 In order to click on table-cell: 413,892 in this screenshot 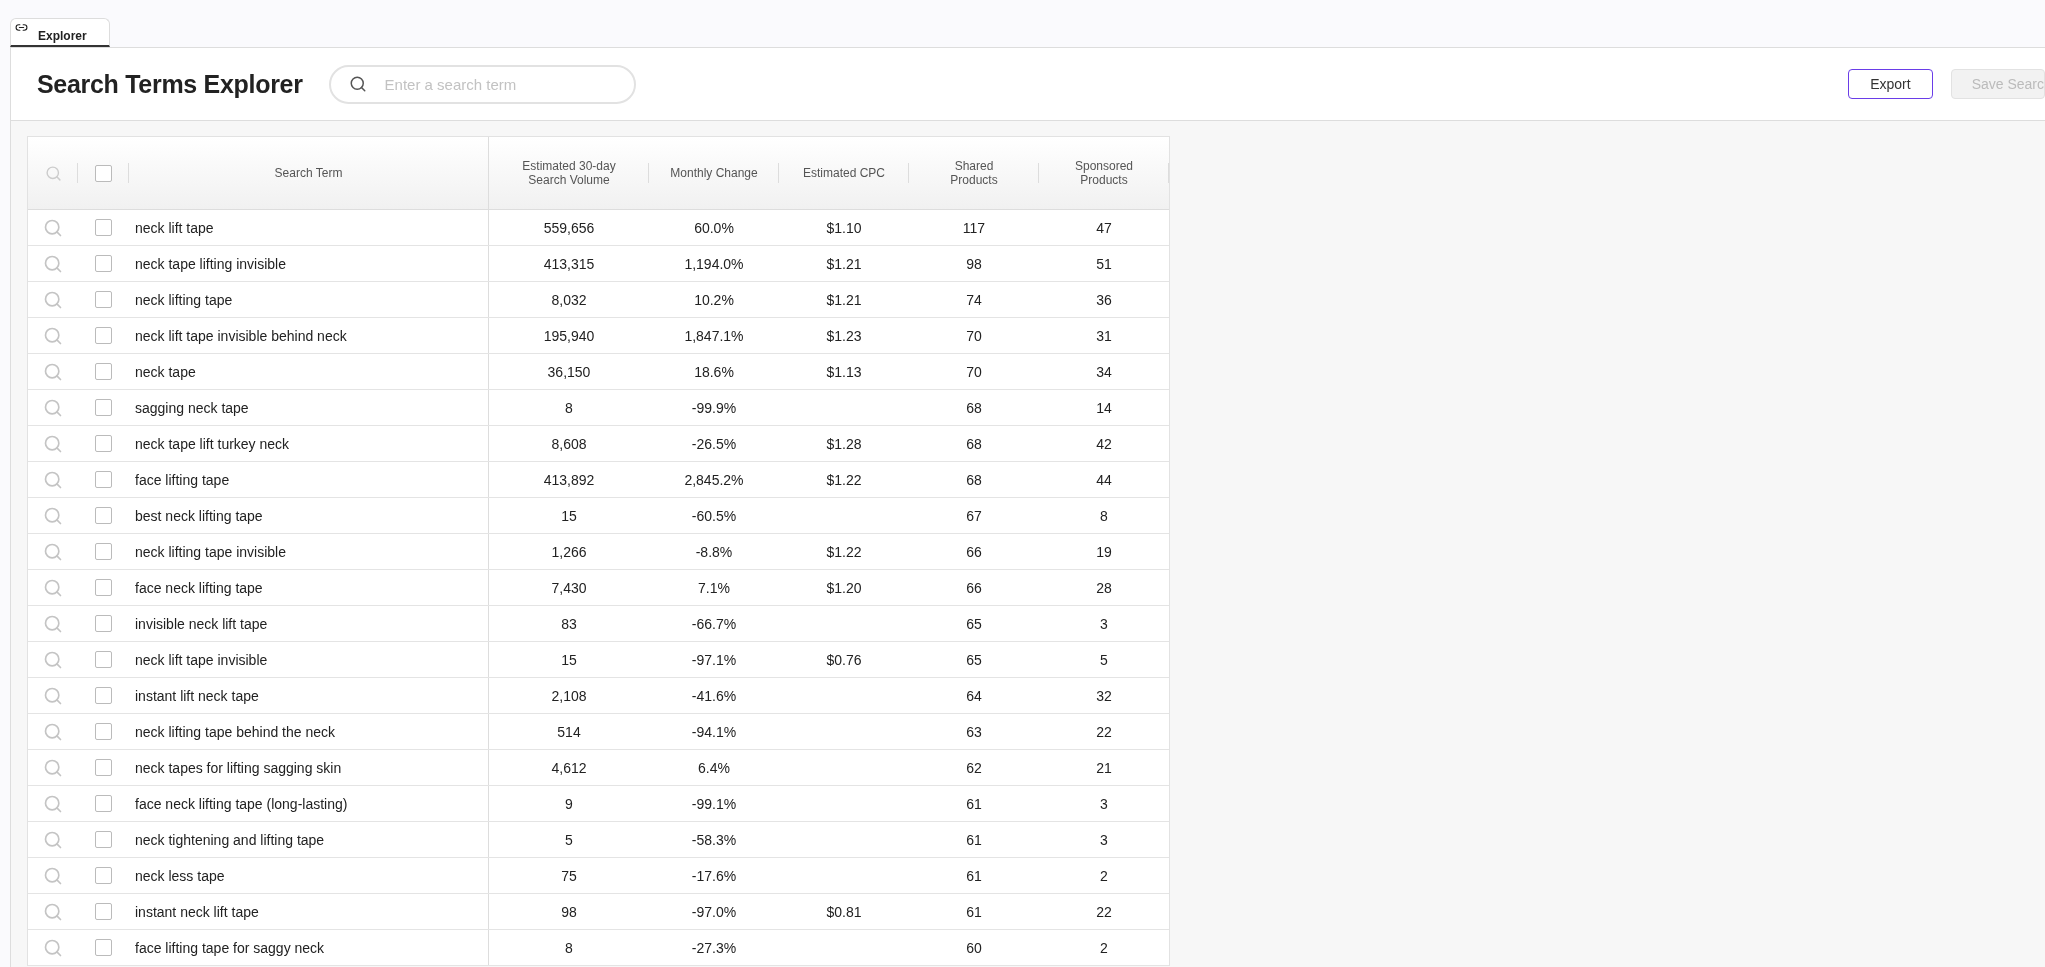, I will do `click(569, 479)`.